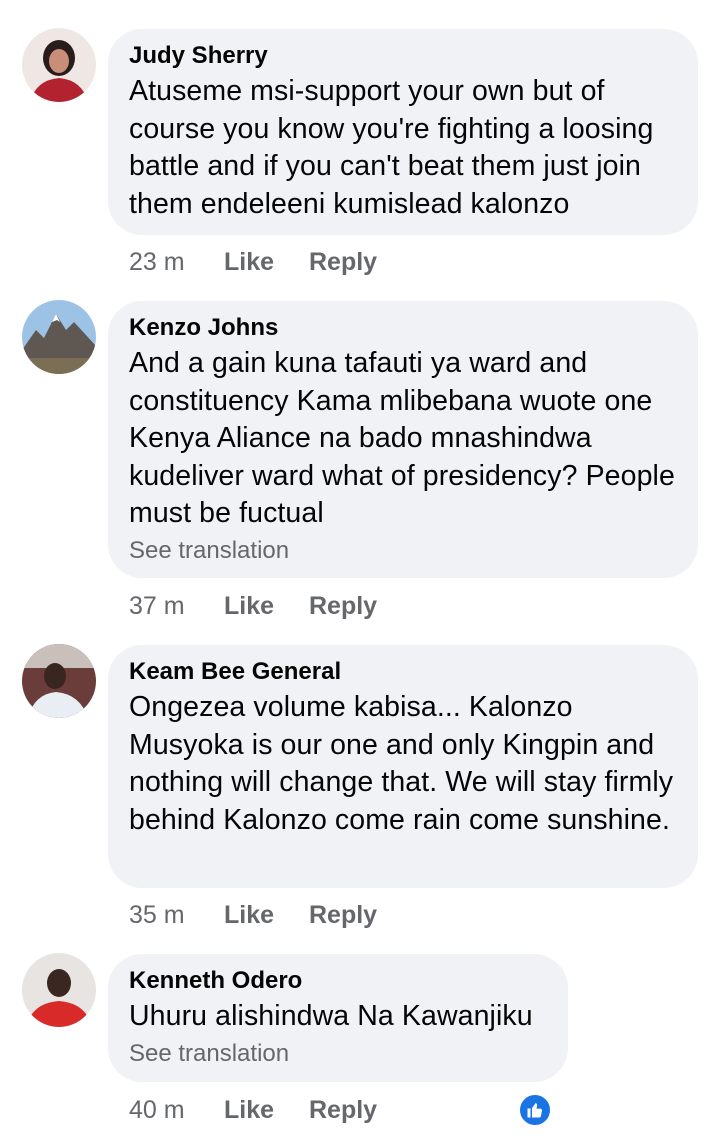 The image size is (720, 1142). What do you see at coordinates (402, 672) in the screenshot?
I see `comment-author: Keam Bee General` at bounding box center [402, 672].